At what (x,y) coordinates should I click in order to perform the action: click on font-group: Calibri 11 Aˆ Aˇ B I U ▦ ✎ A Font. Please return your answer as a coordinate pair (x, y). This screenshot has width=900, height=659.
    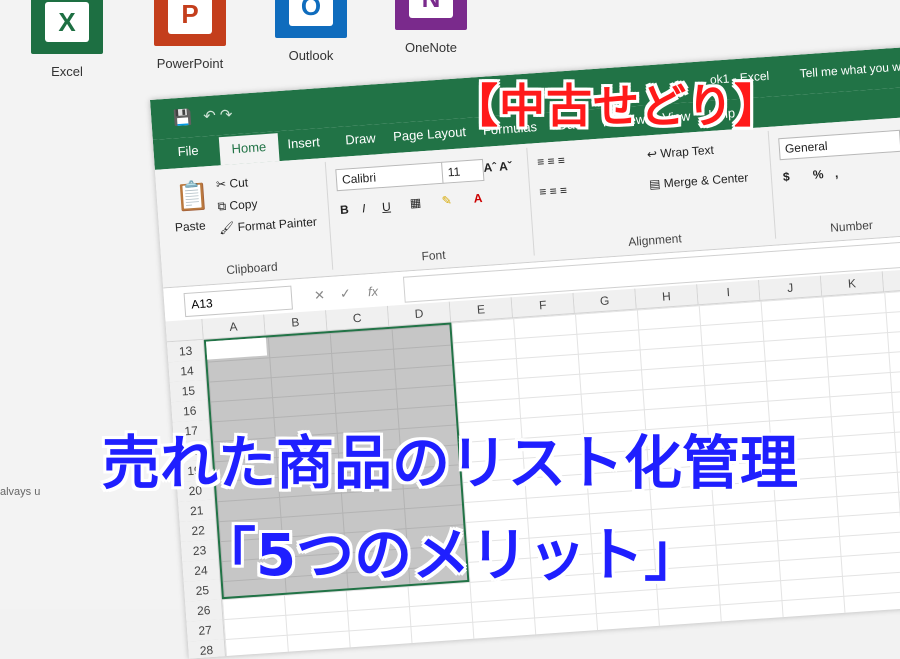
    Looking at the image, I should click on (430, 208).